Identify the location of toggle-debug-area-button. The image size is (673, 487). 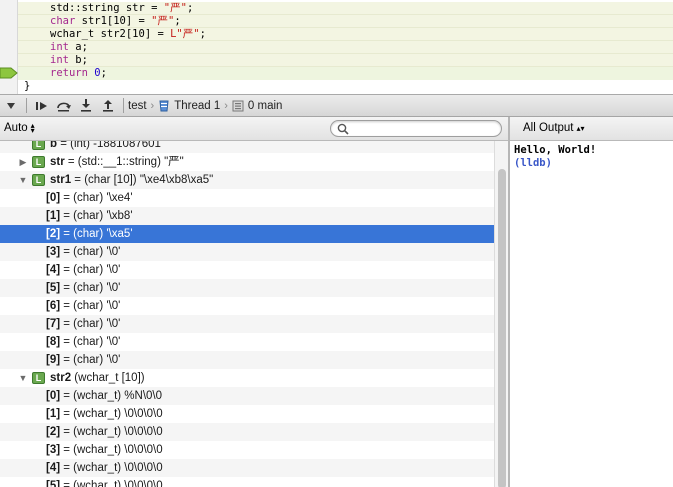
(11, 105).